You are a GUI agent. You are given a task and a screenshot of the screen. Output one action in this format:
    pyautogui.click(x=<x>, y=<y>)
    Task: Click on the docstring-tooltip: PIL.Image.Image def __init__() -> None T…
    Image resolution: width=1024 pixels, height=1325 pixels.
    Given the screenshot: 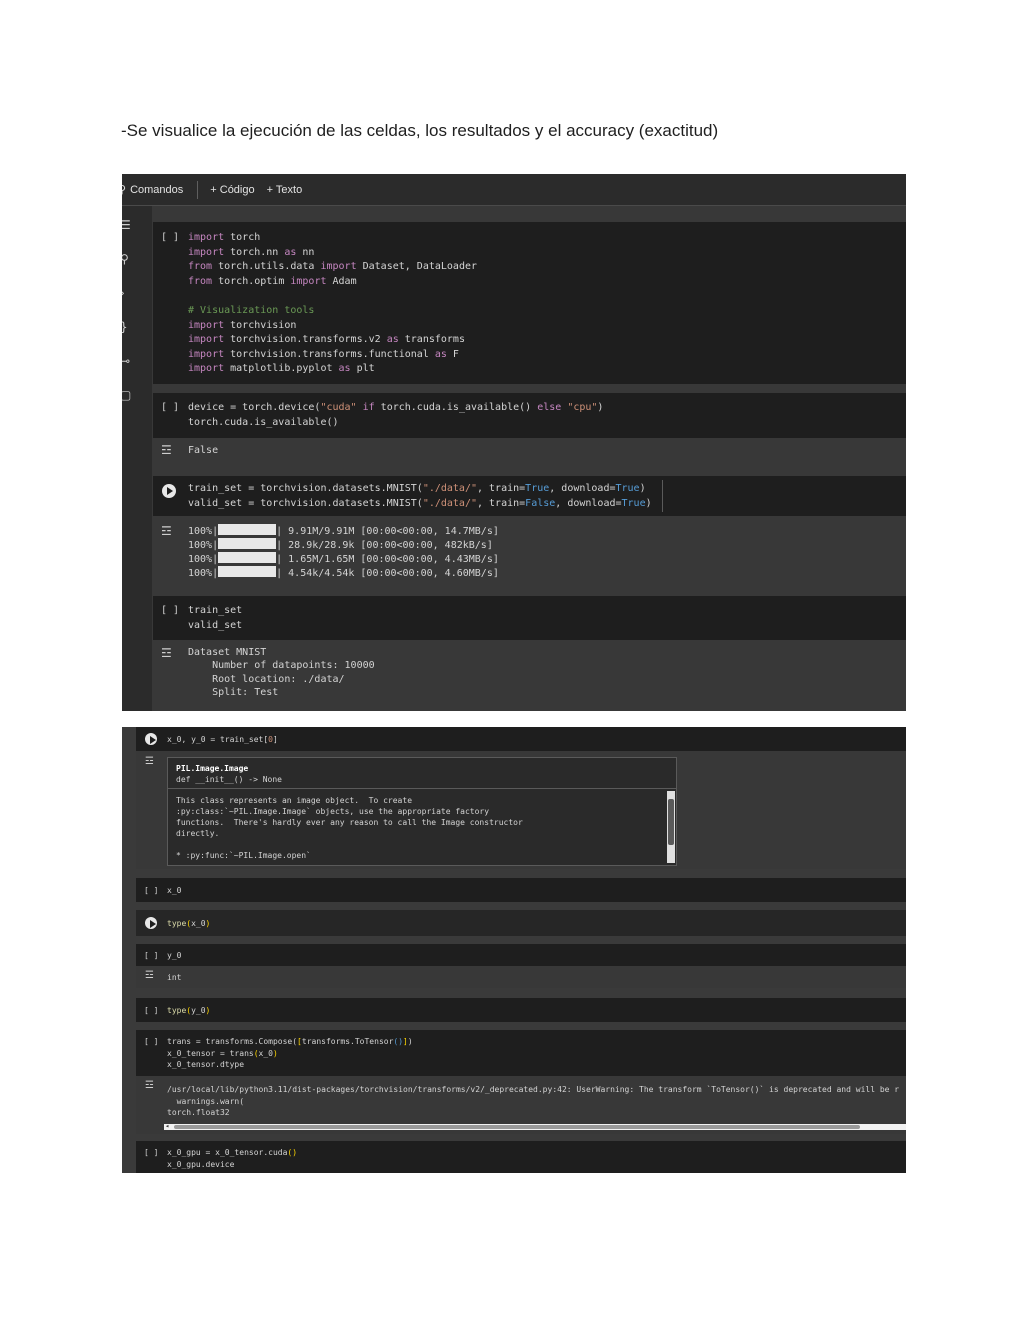 What is the action you would take?
    pyautogui.click(x=422, y=811)
    